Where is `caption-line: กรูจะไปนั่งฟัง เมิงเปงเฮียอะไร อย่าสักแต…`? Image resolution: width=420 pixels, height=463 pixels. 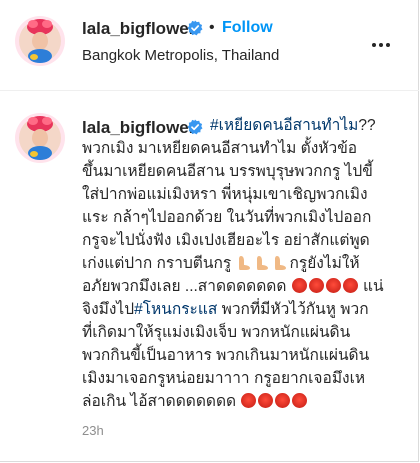
caption-line: กรูจะไปนั่งฟัง เมิงเปงเฮียอะไร อย่าสักแต… is located at coordinates (226, 240).